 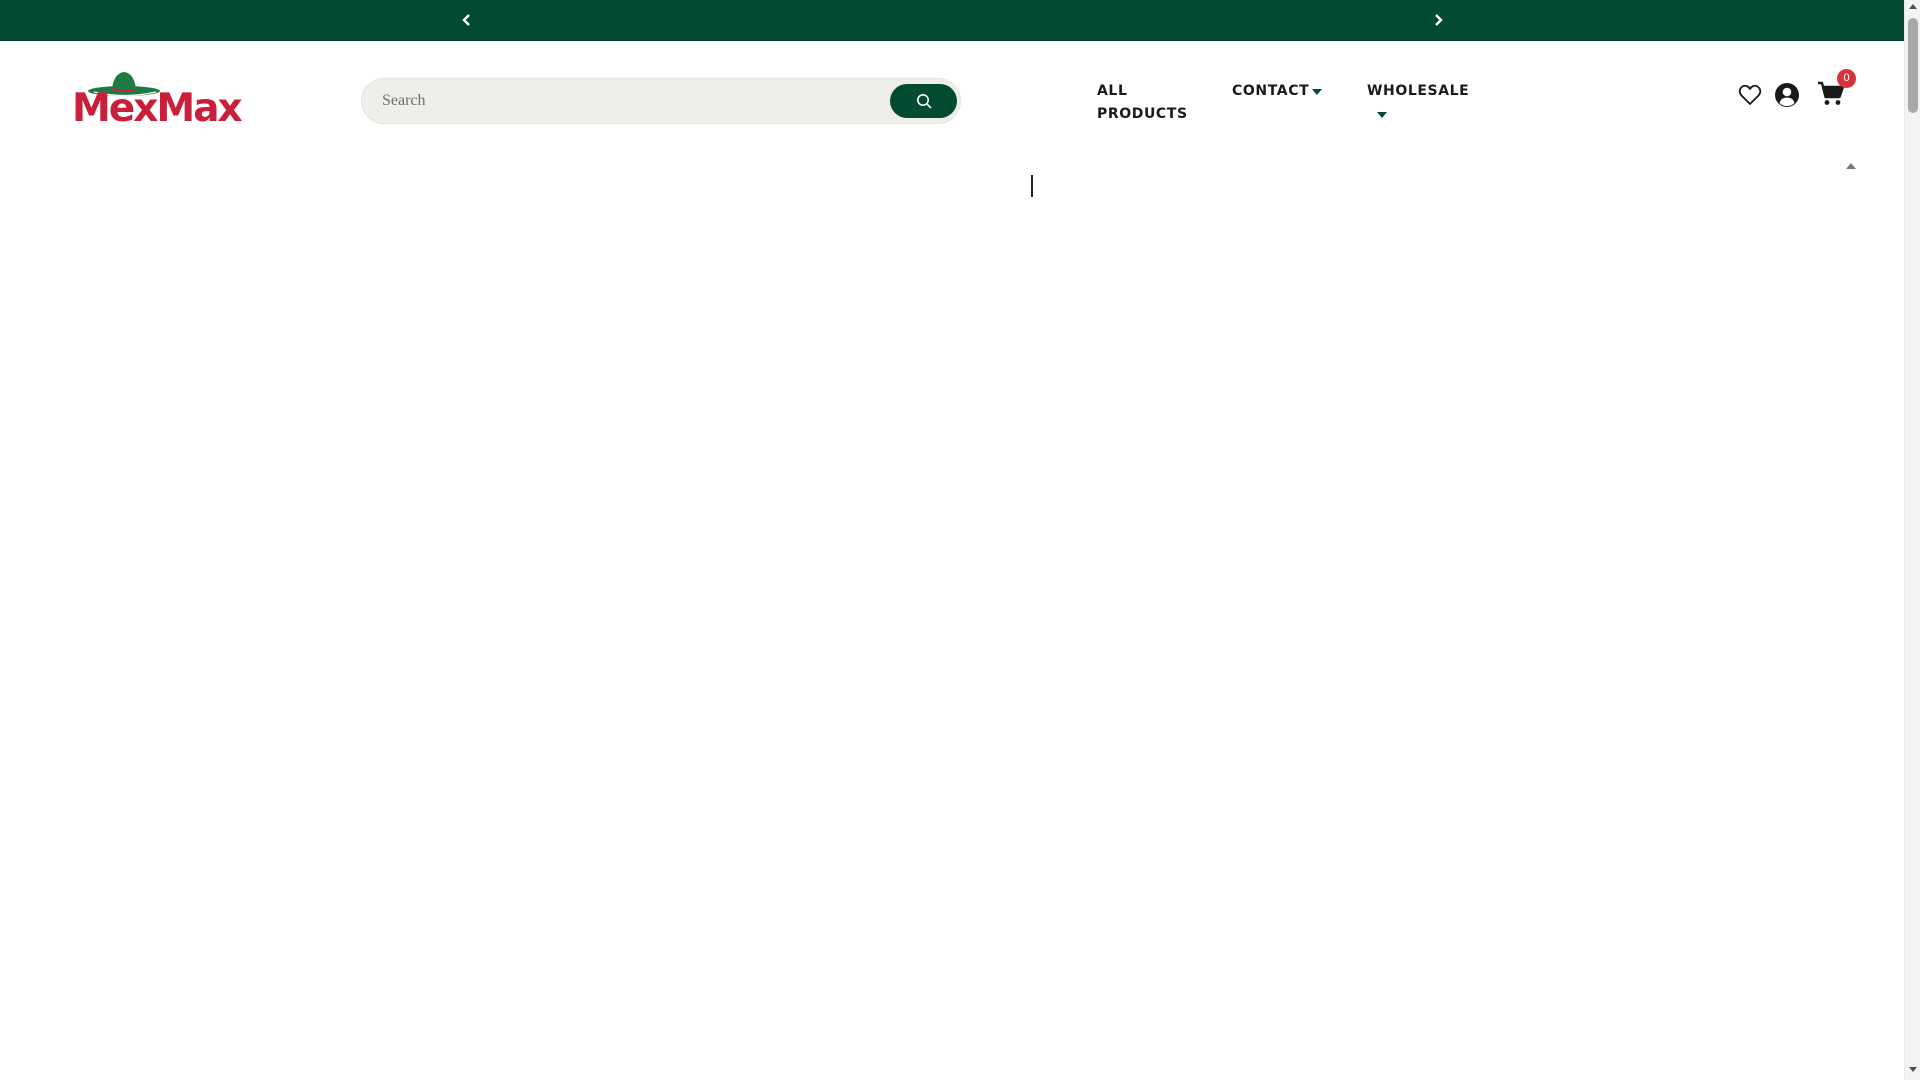 I want to click on search-input, so click(x=620, y=101).